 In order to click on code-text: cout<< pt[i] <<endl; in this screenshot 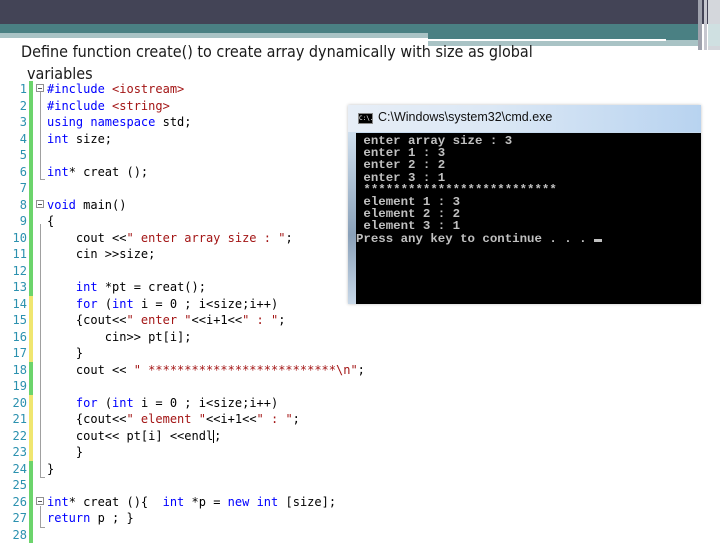, I will do `click(134, 436)`.